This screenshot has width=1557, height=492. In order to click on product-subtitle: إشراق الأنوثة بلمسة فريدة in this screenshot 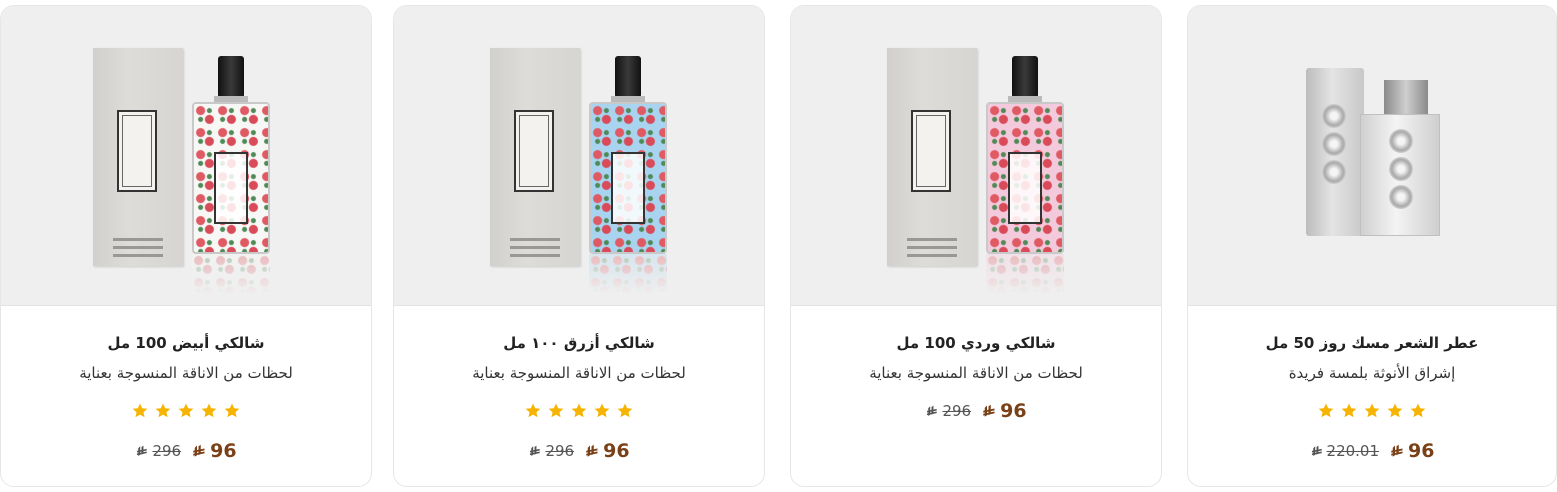, I will do `click(1372, 373)`.